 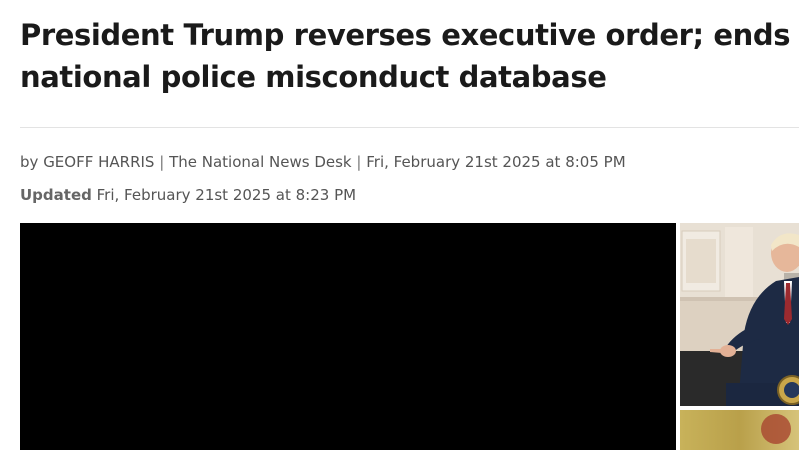 What do you see at coordinates (496, 162) in the screenshot?
I see `published-date: Fri, February 21st 2025 at 8:05 PM` at bounding box center [496, 162].